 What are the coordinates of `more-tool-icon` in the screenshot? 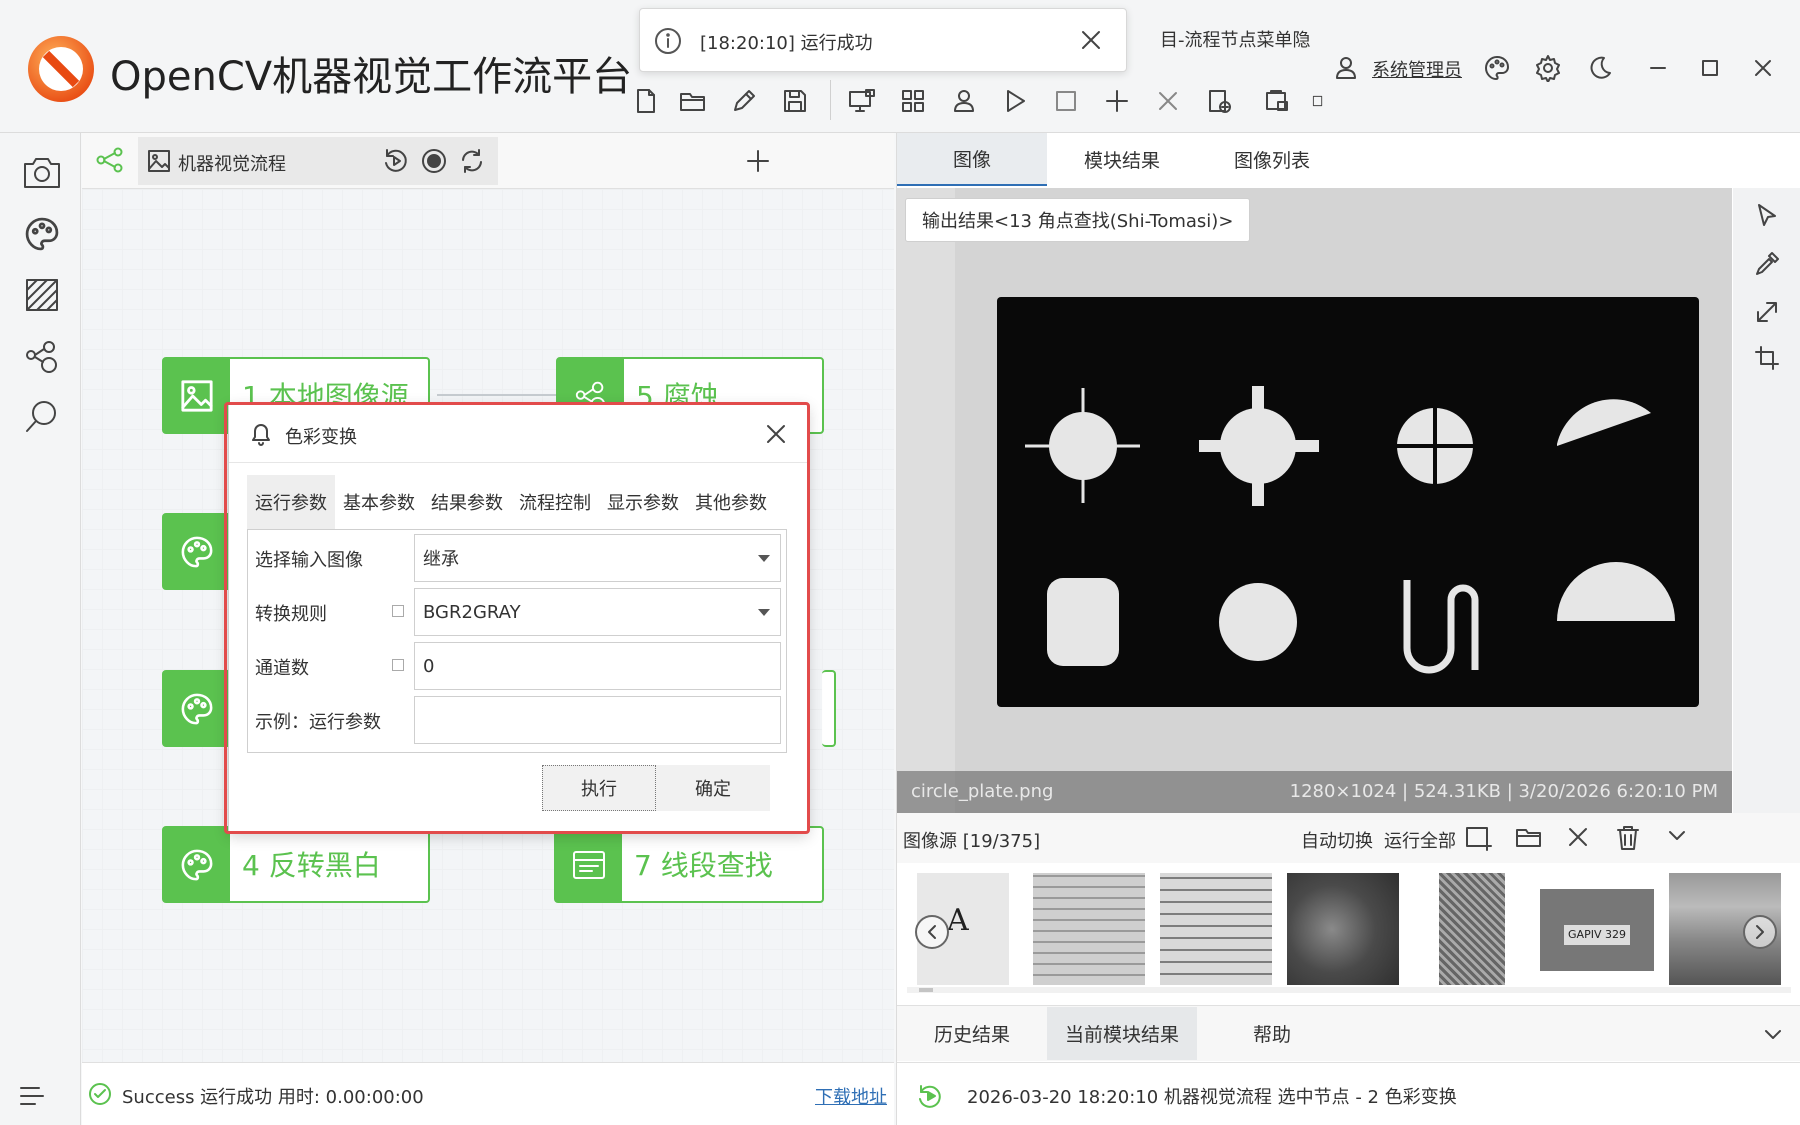 It's located at (1318, 101).